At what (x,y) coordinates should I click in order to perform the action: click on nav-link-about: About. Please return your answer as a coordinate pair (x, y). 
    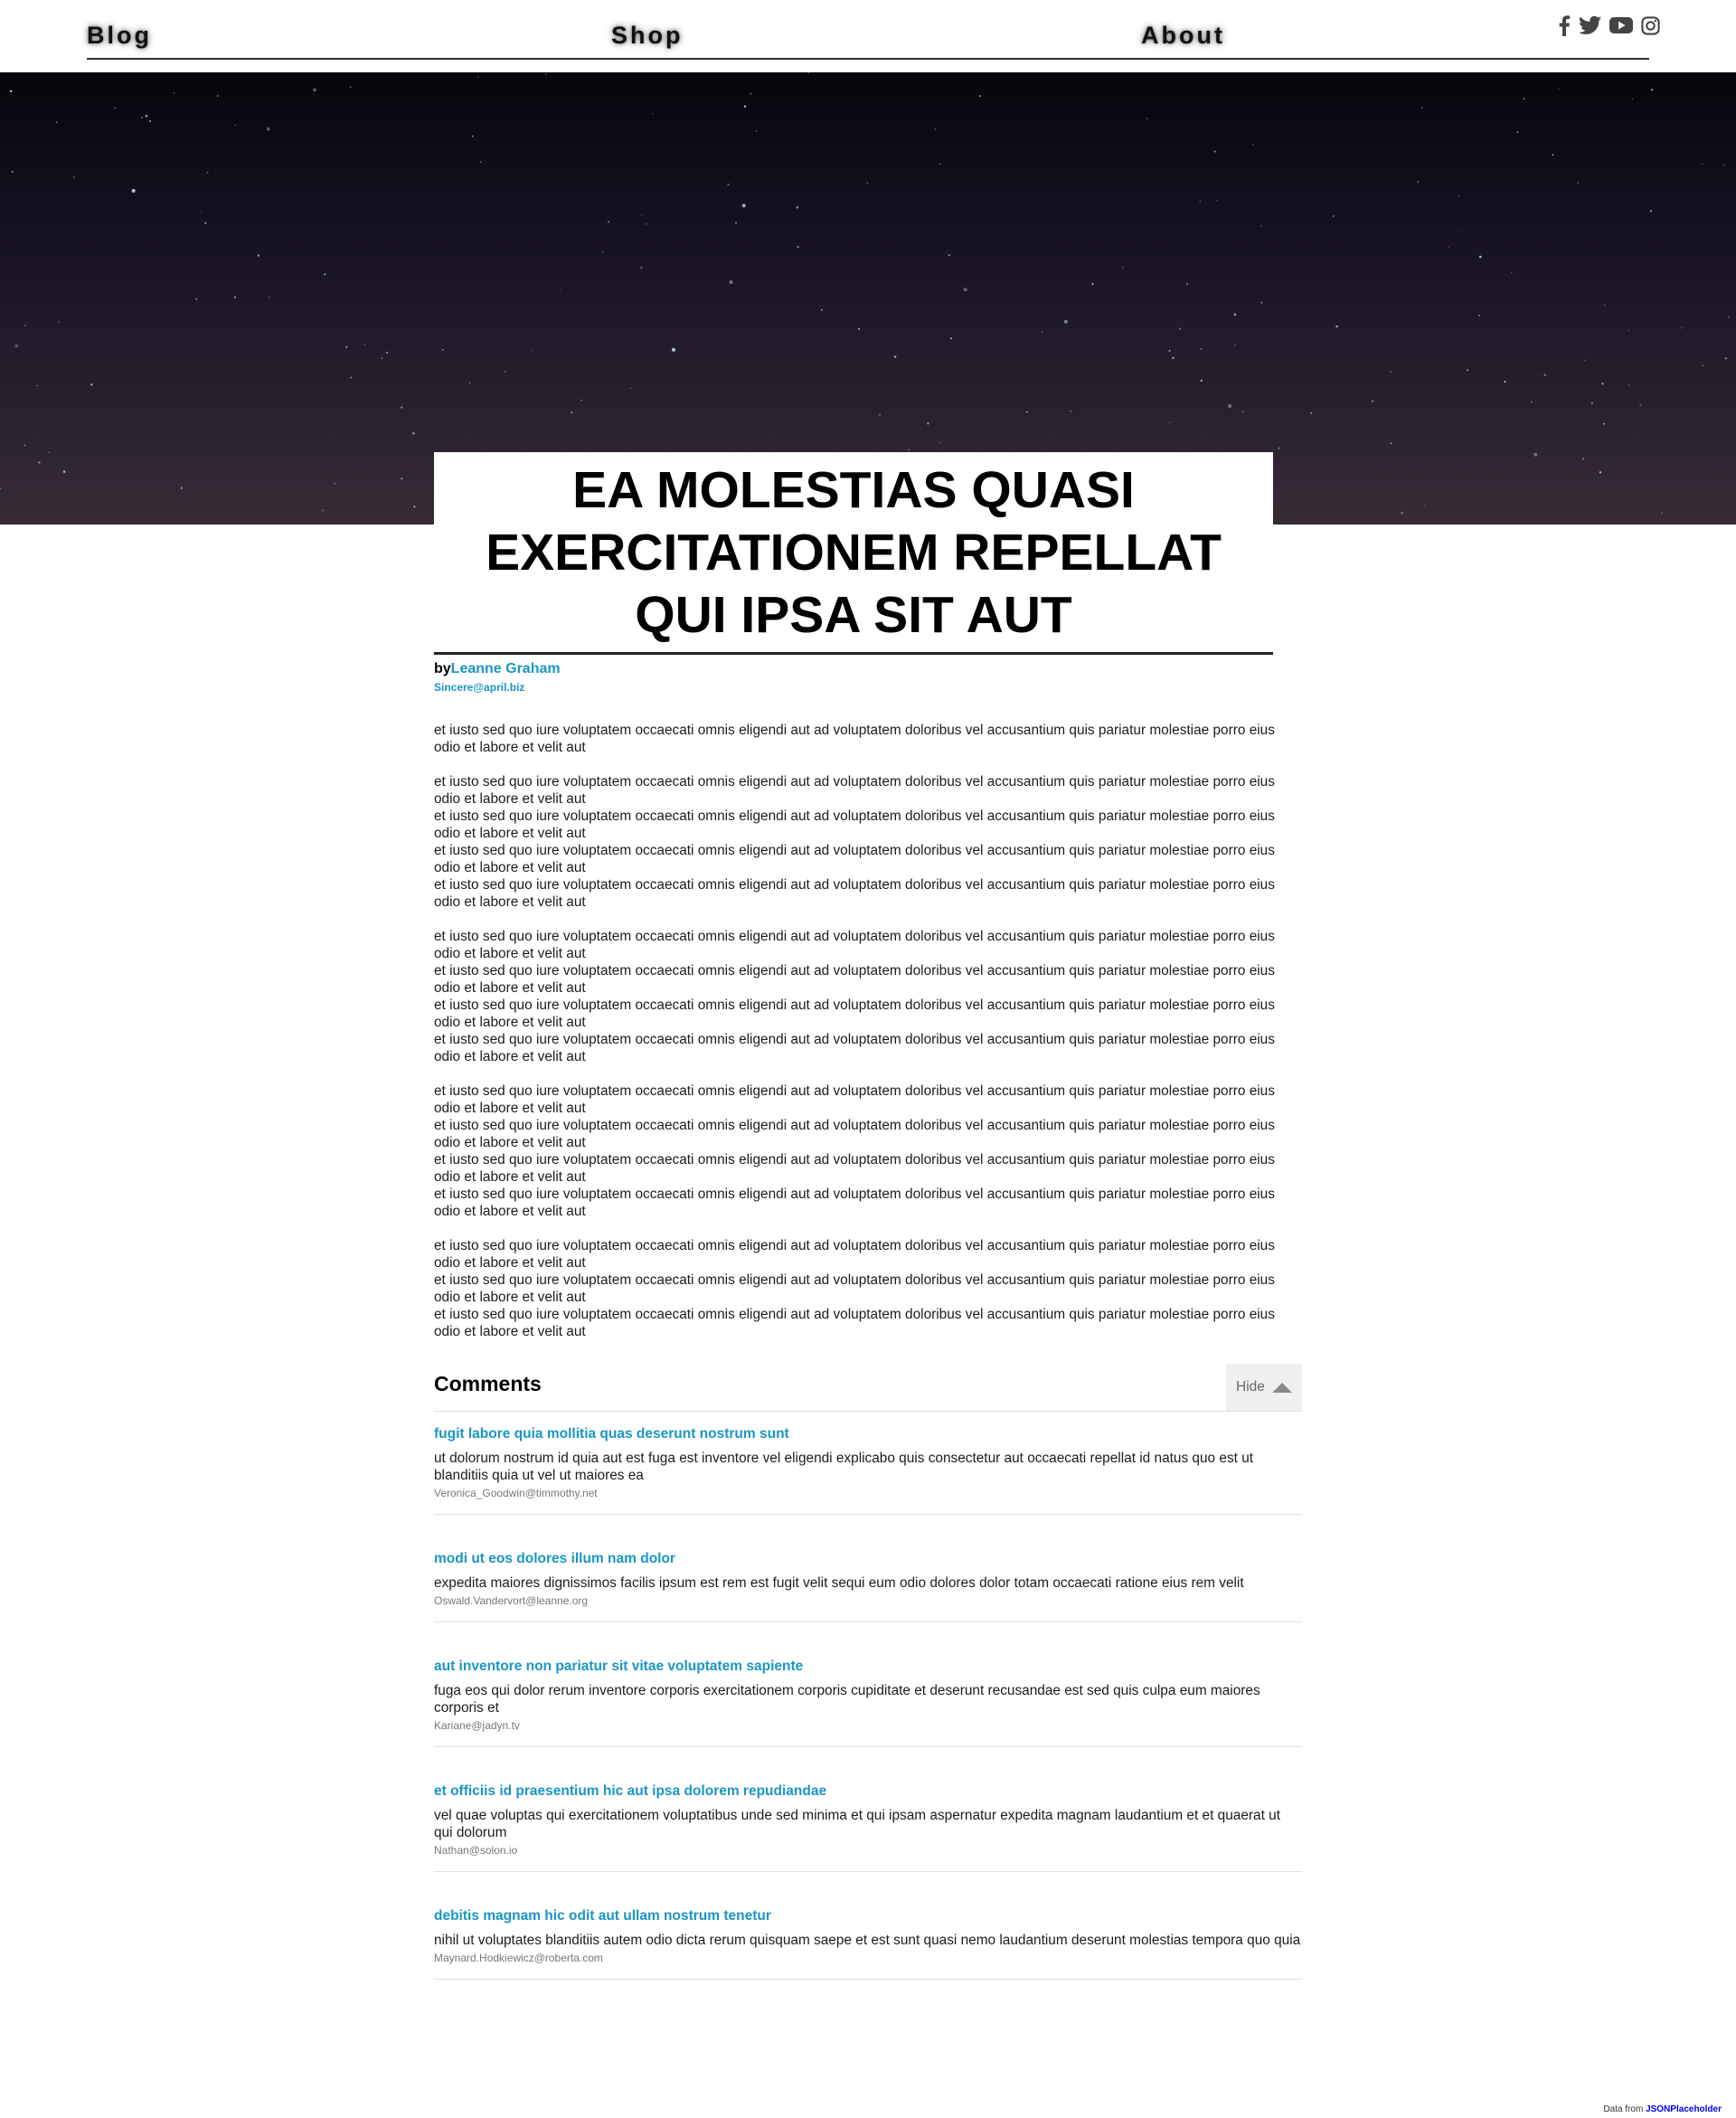
    Looking at the image, I should click on (1183, 36).